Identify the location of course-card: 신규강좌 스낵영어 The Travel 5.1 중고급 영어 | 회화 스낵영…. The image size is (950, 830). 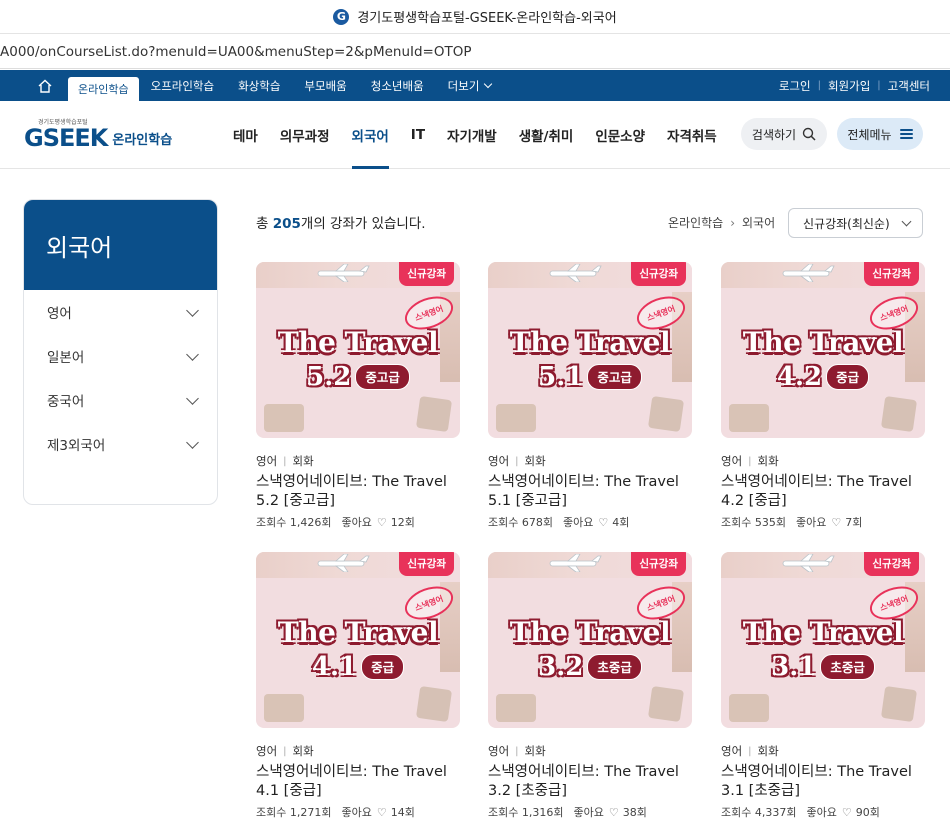
(590, 396).